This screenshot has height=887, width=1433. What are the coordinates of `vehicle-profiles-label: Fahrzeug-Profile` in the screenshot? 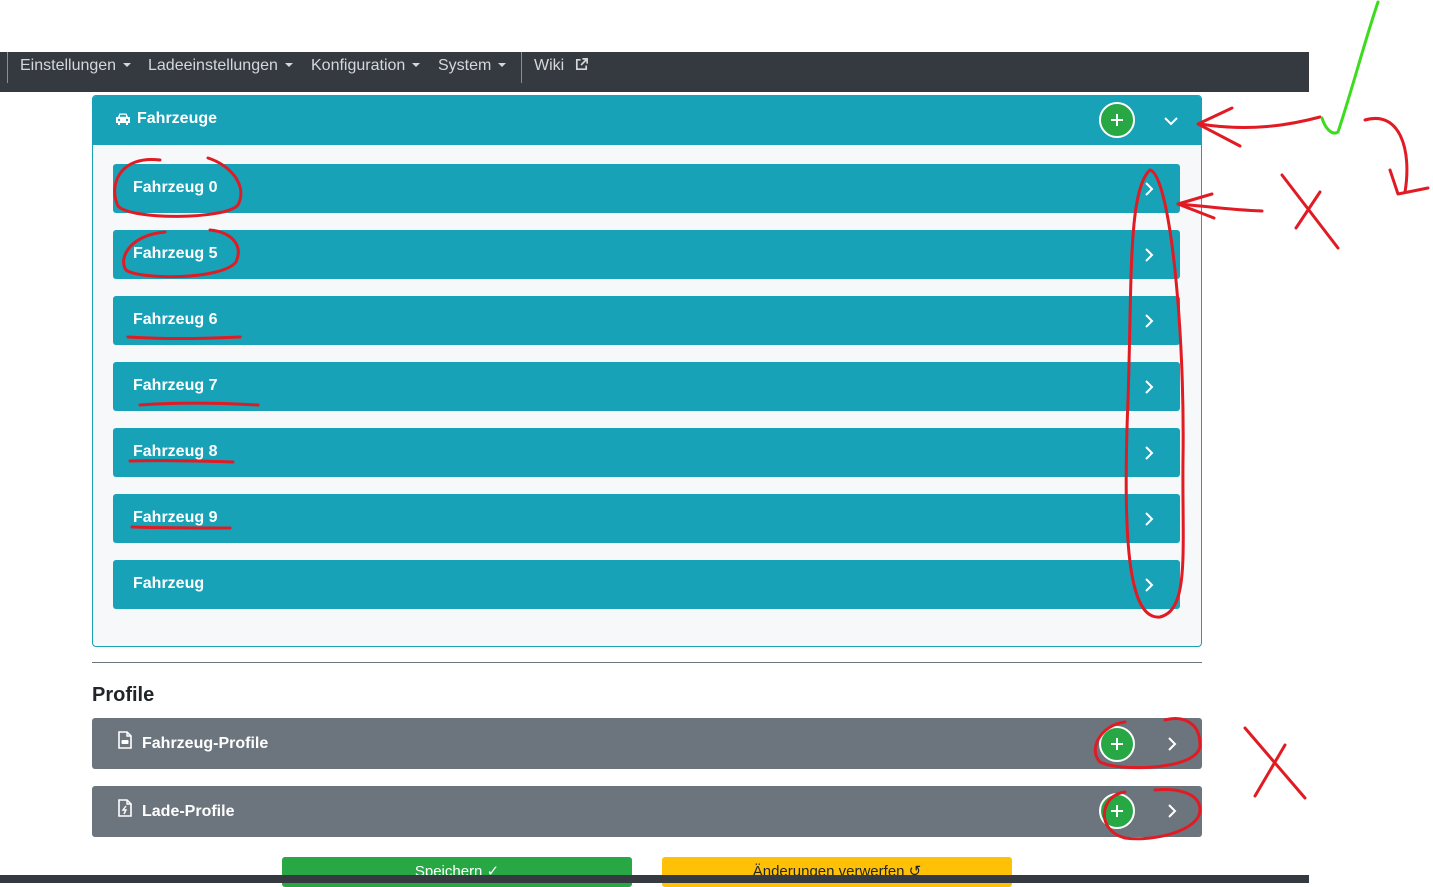 It's located at (205, 743).